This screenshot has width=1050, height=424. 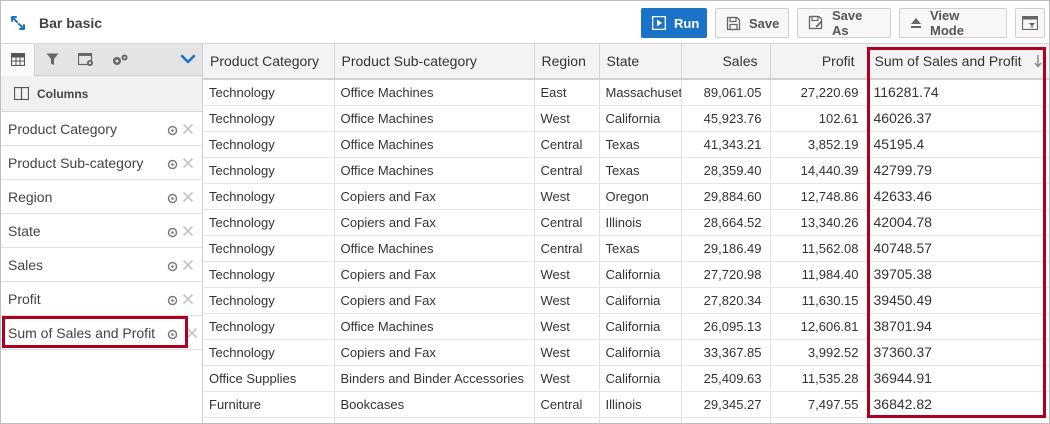 What do you see at coordinates (434, 62) in the screenshot?
I see `column-header: Product Sub-category` at bounding box center [434, 62].